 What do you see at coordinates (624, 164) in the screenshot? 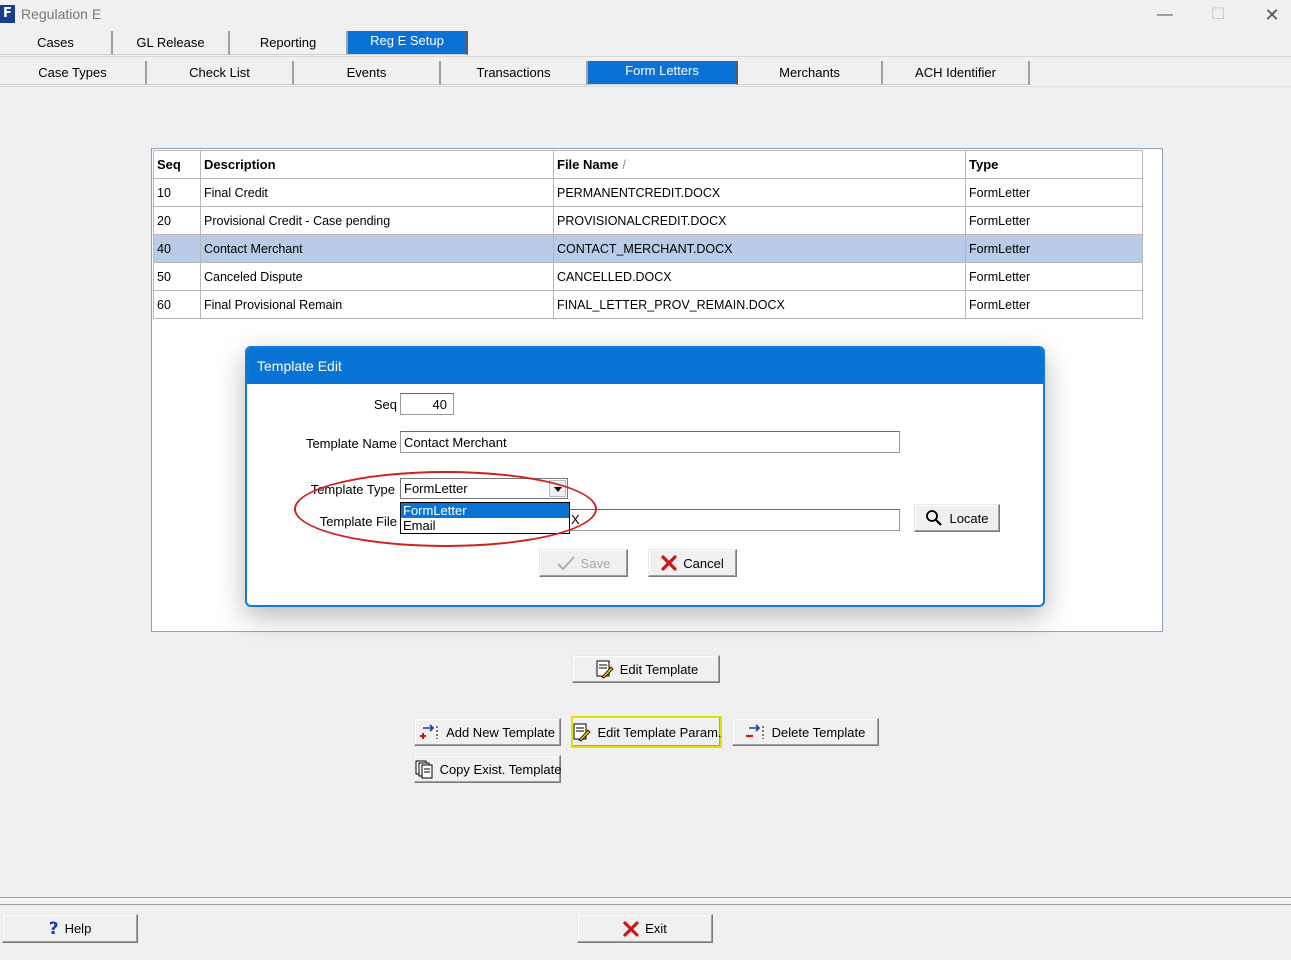
I see `sort-ascending-icon: /` at bounding box center [624, 164].